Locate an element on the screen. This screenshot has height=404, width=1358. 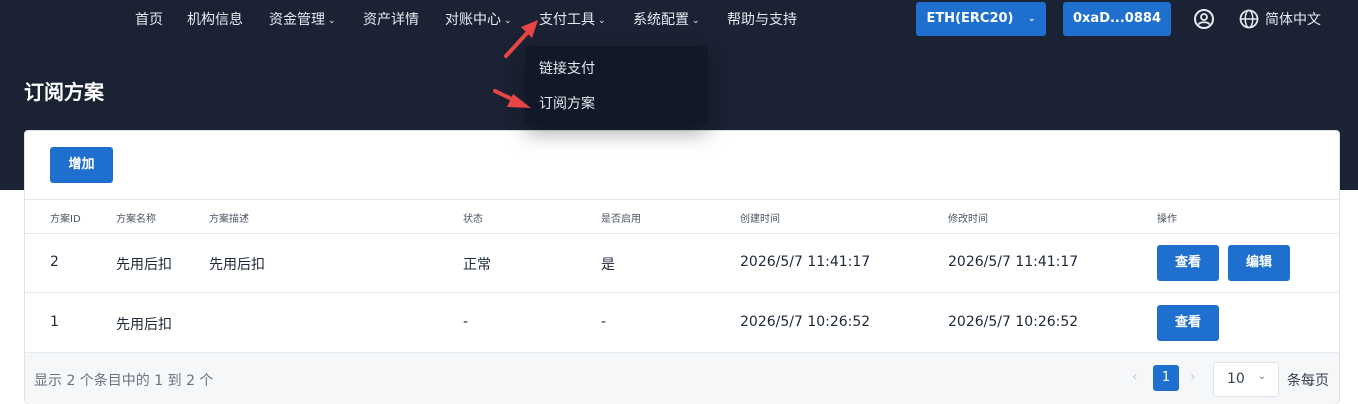
column-header-name: 方案名称 is located at coordinates (136, 219).